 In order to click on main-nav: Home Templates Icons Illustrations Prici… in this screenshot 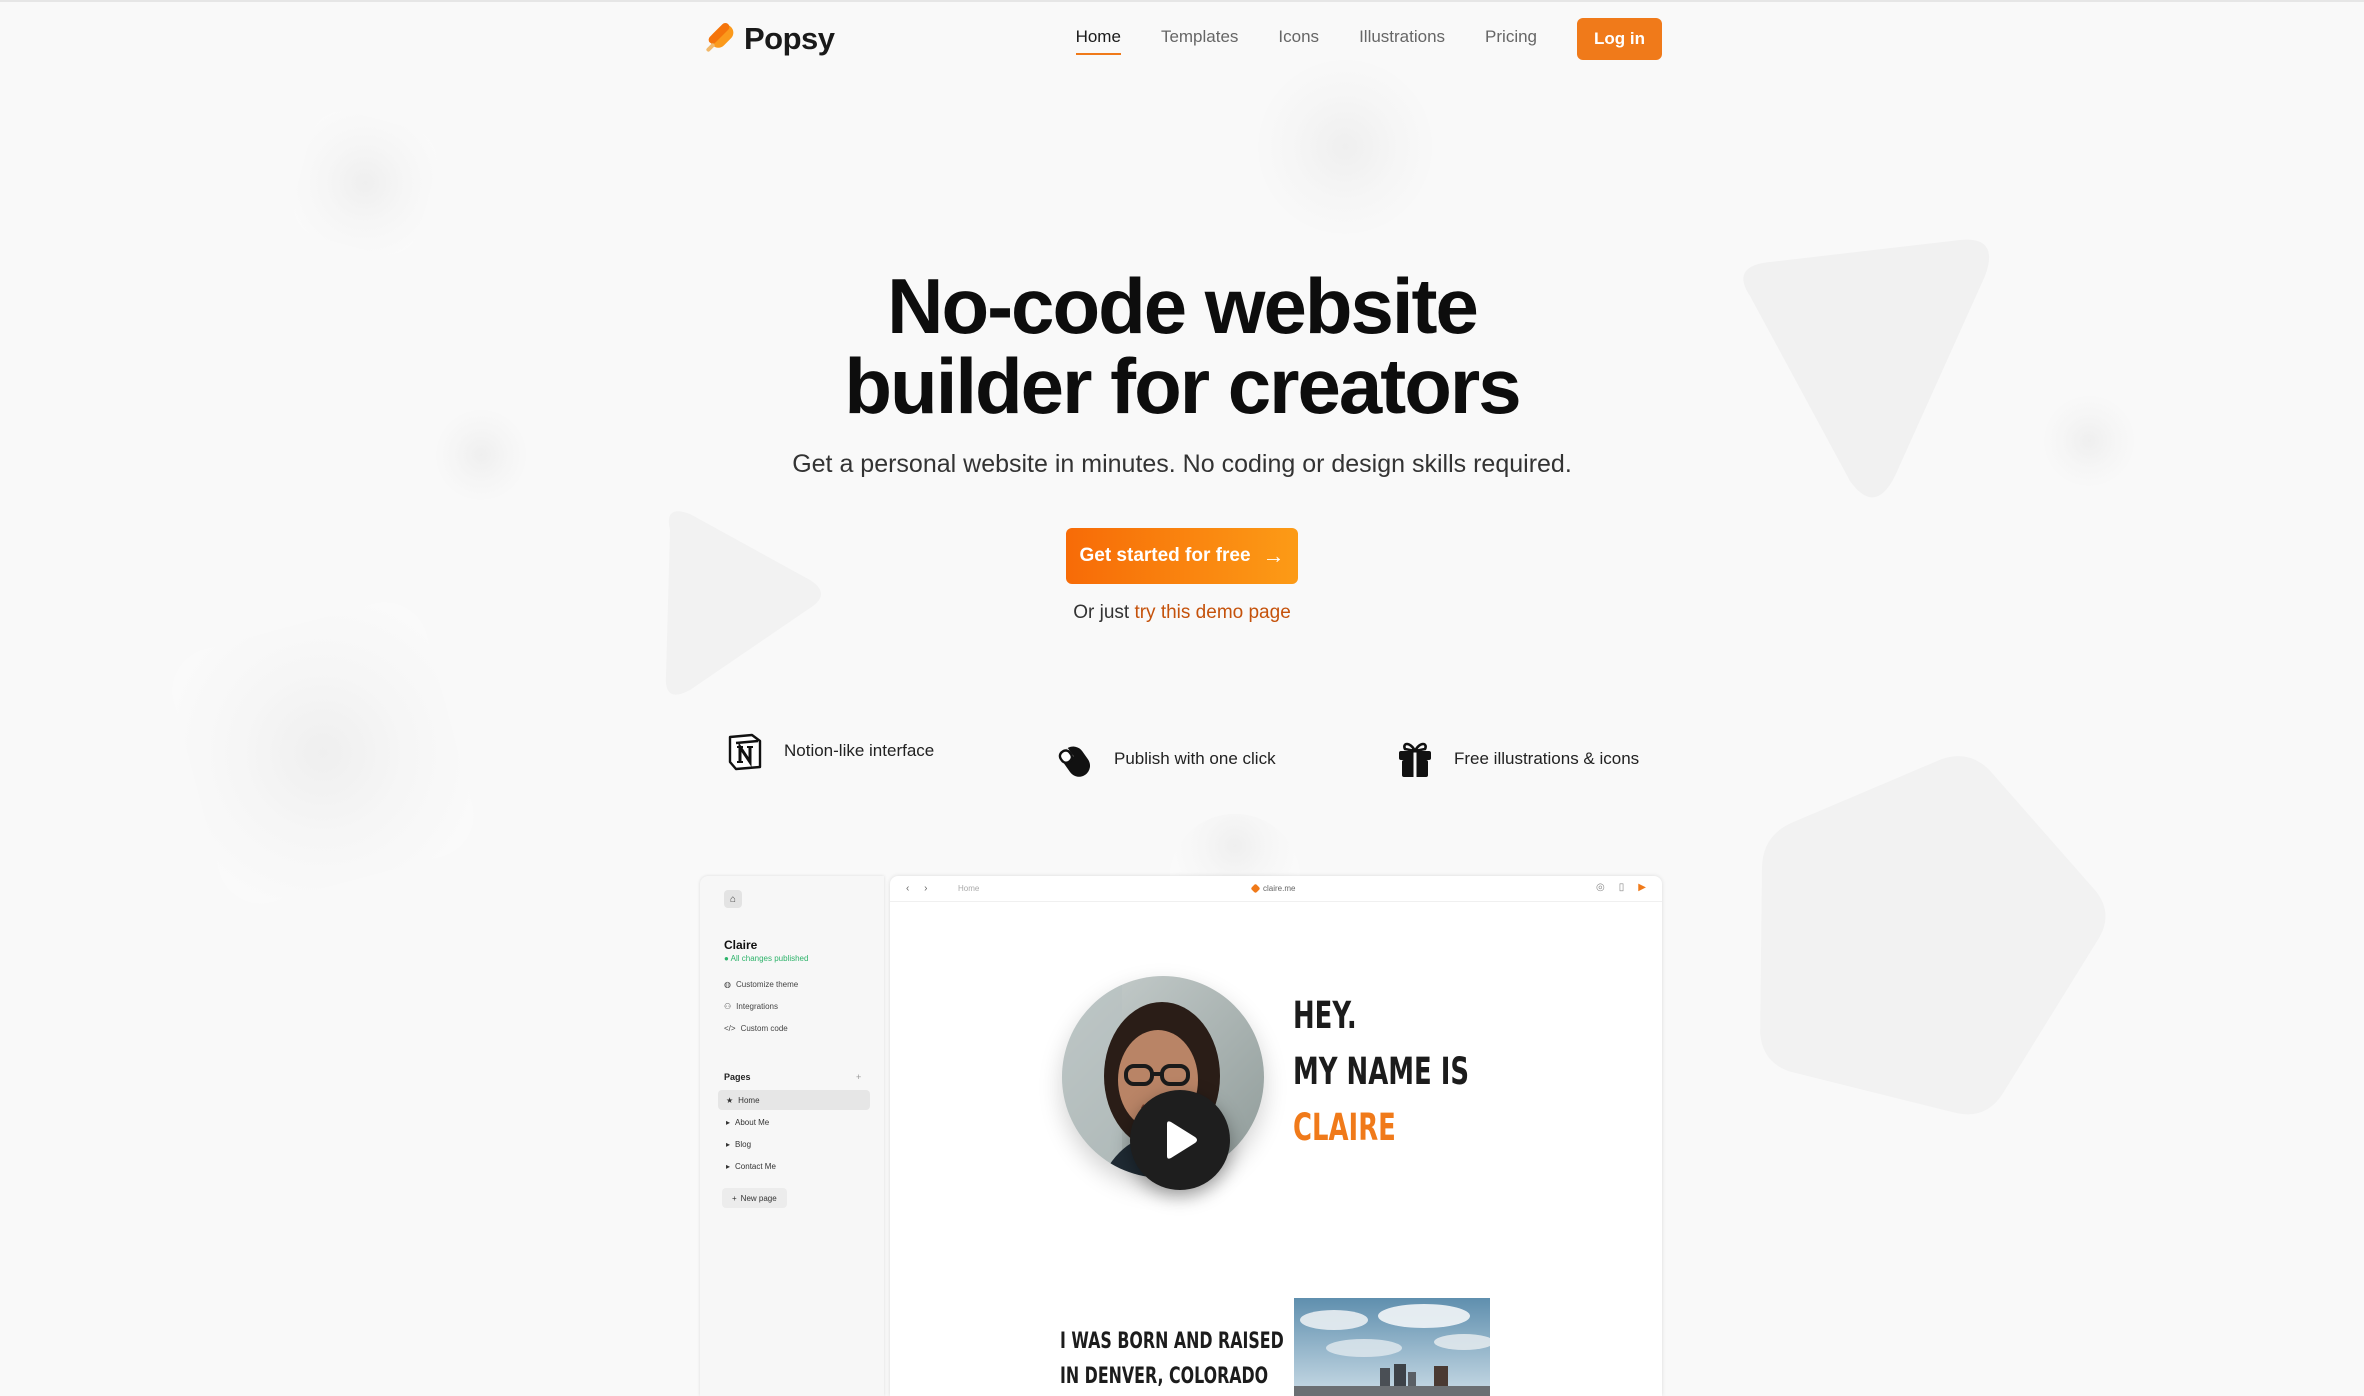, I will do `click(1368, 39)`.